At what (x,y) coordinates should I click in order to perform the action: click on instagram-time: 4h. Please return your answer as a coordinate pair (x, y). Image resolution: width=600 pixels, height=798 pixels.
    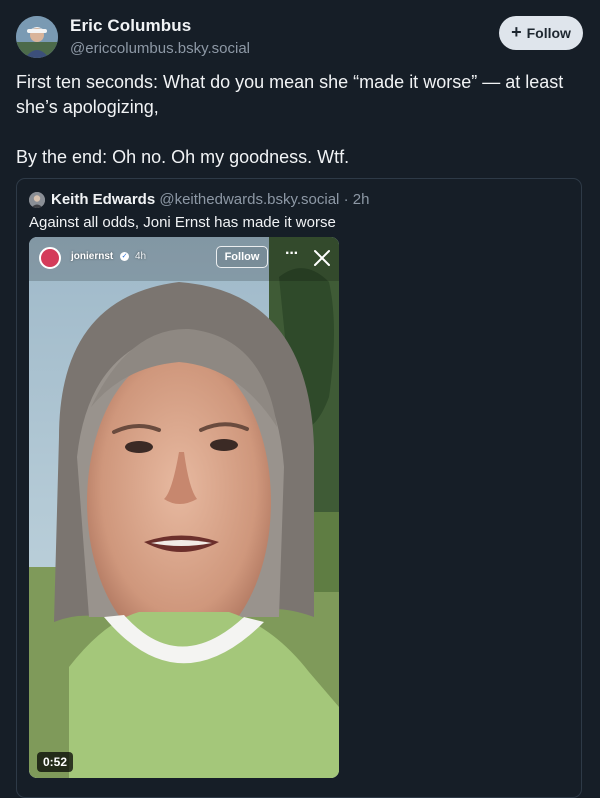
    Looking at the image, I should click on (141, 256).